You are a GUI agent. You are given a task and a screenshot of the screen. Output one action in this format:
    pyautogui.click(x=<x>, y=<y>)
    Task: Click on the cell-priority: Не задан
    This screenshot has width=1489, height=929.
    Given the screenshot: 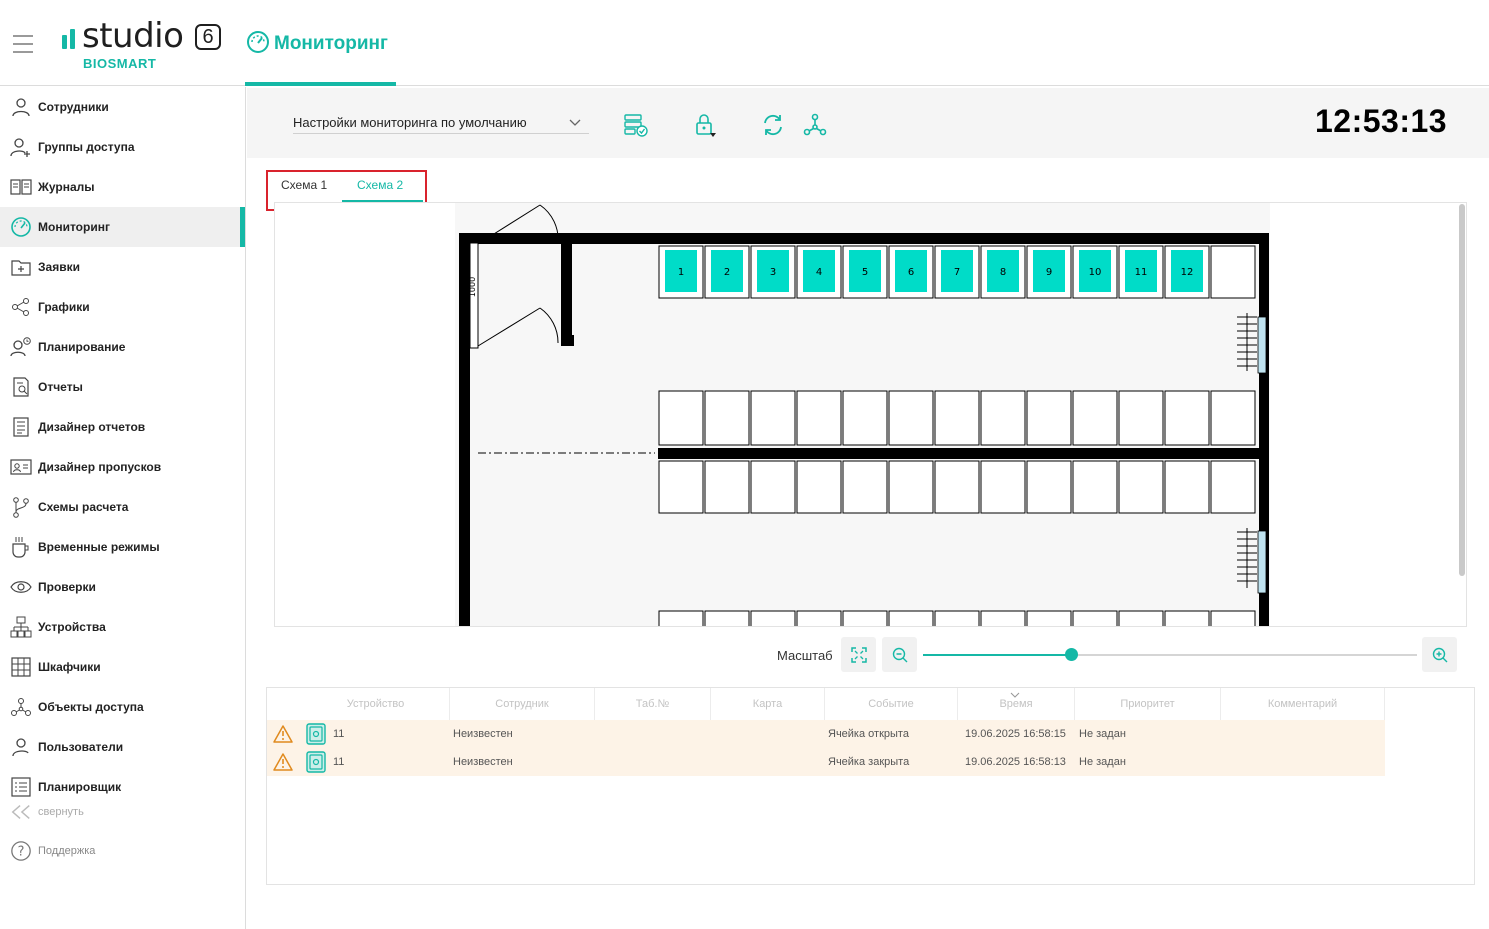 What is the action you would take?
    pyautogui.click(x=1102, y=734)
    